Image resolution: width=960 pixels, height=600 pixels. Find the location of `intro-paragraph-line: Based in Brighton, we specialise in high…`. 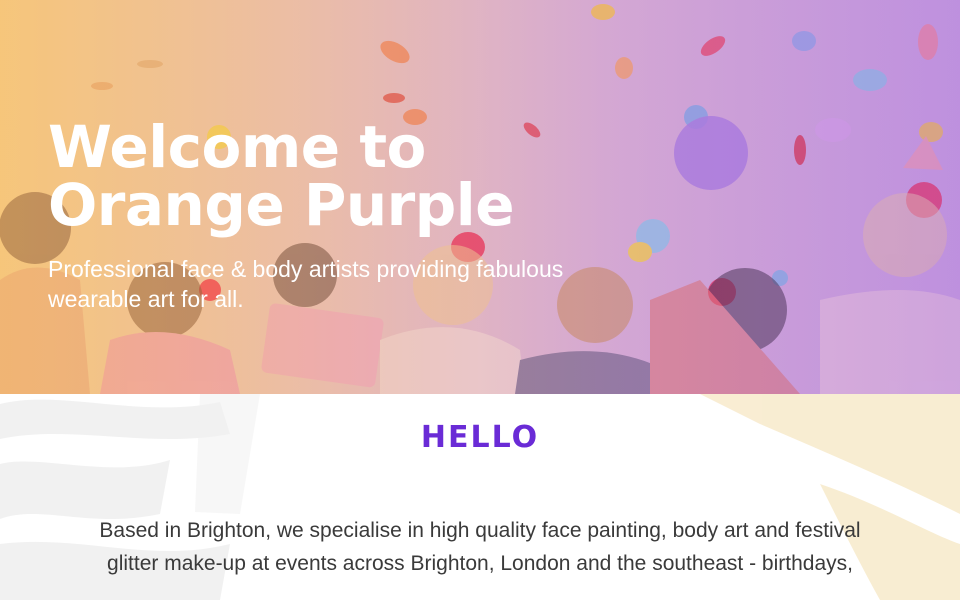

intro-paragraph-line: Based in Brighton, we specialise in high… is located at coordinates (480, 530).